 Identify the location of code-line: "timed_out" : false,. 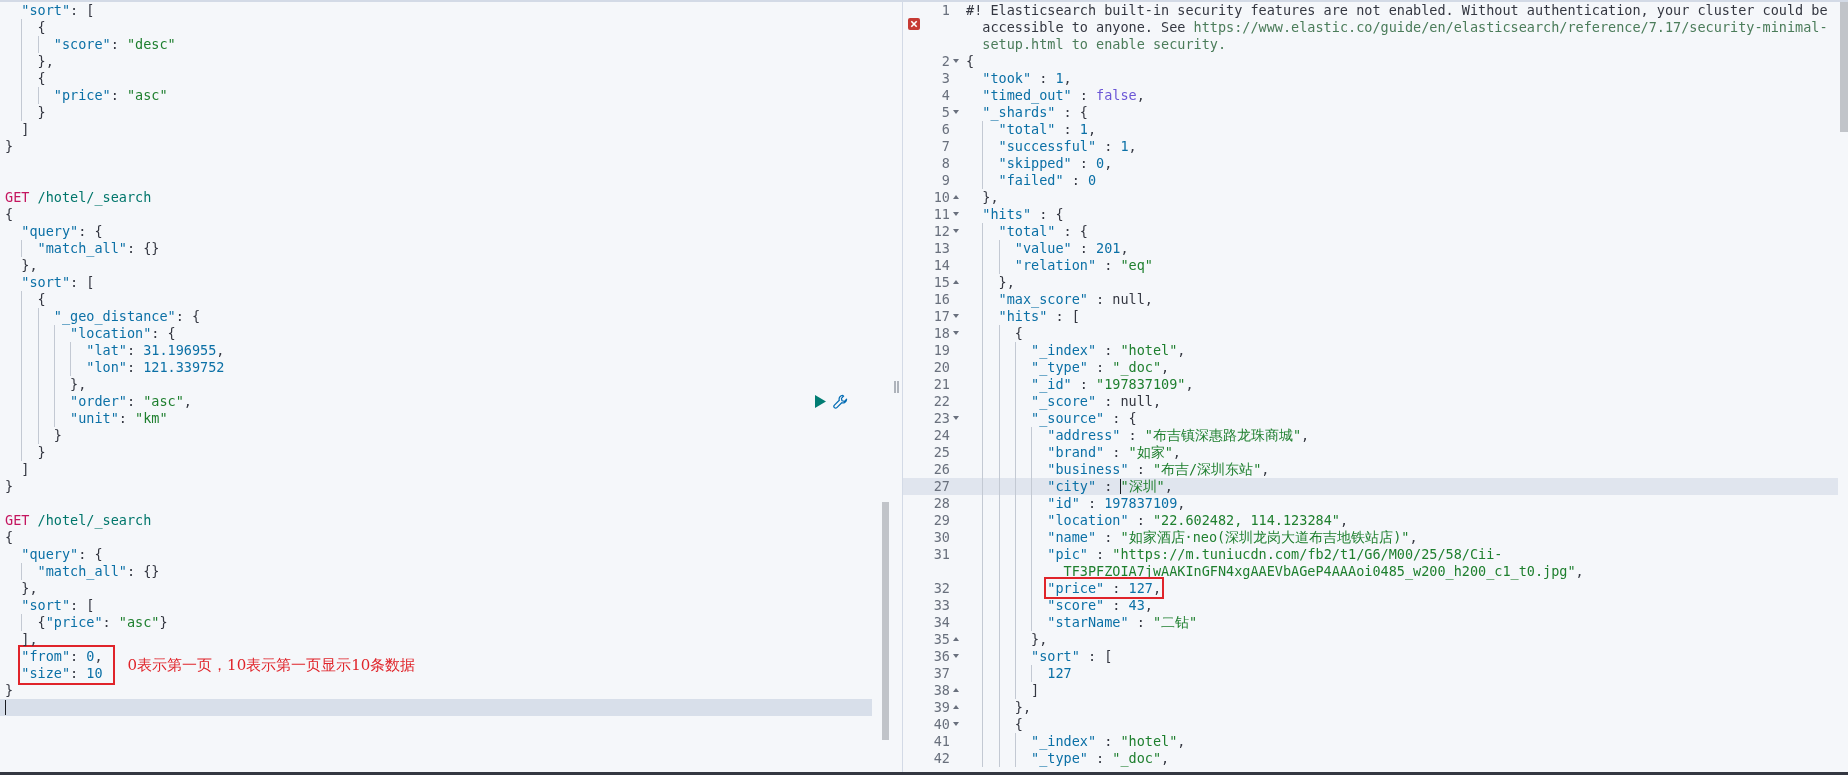
(1063, 95).